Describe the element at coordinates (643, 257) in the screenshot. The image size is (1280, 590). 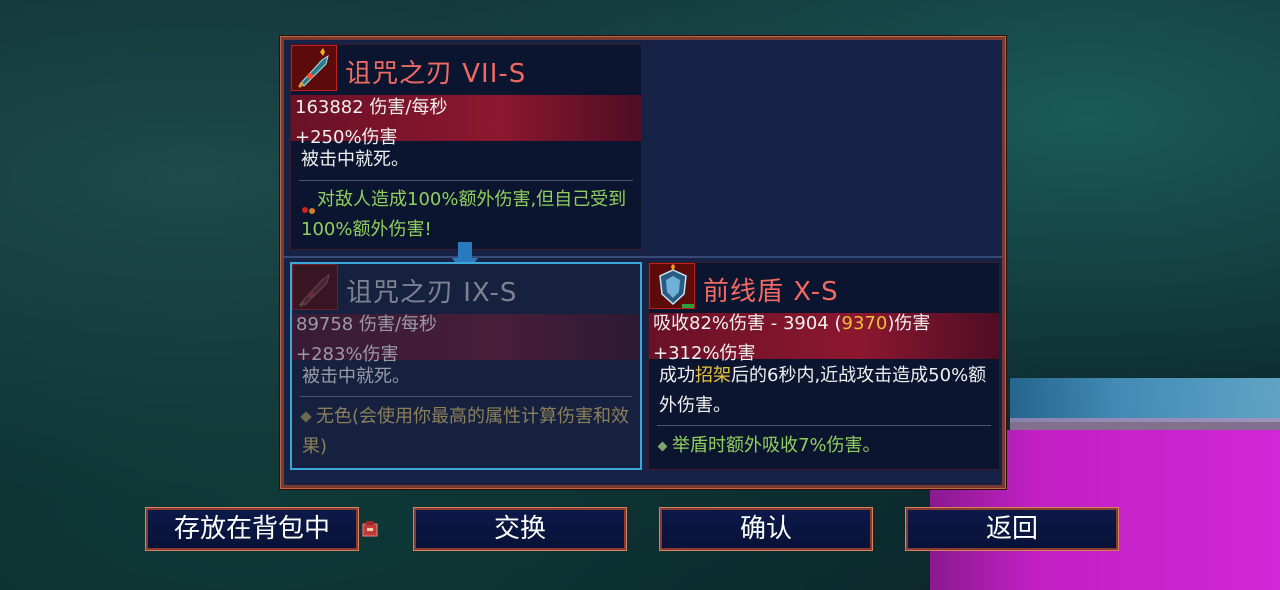
I see `panel-divider` at that location.